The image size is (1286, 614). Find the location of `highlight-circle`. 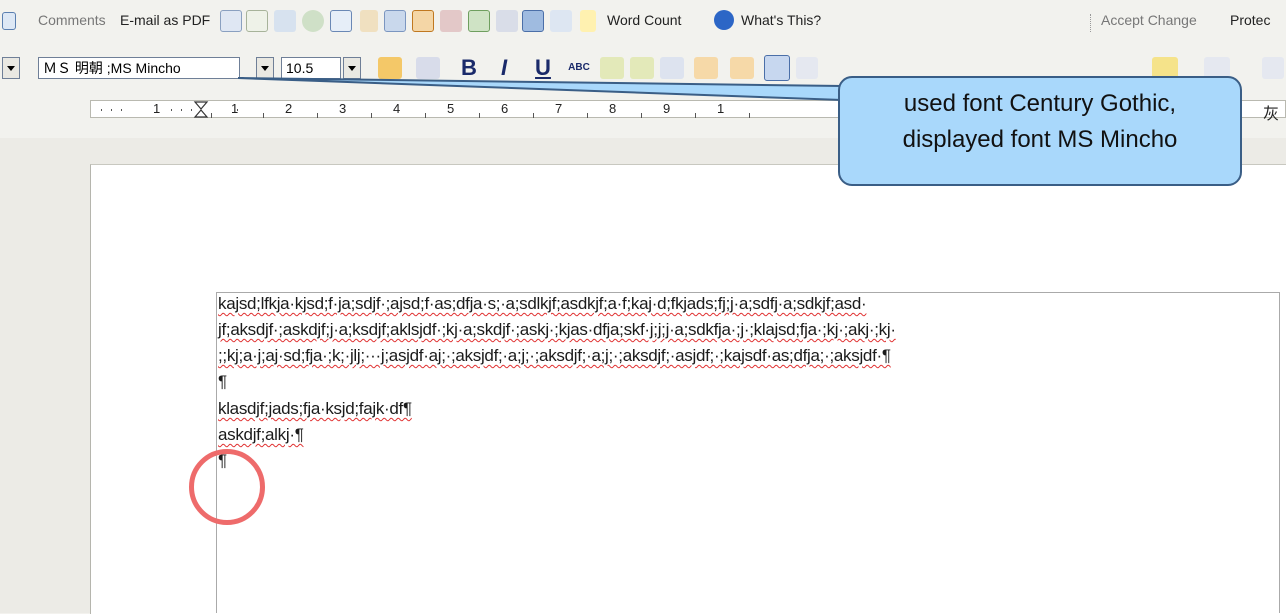

highlight-circle is located at coordinates (227, 487).